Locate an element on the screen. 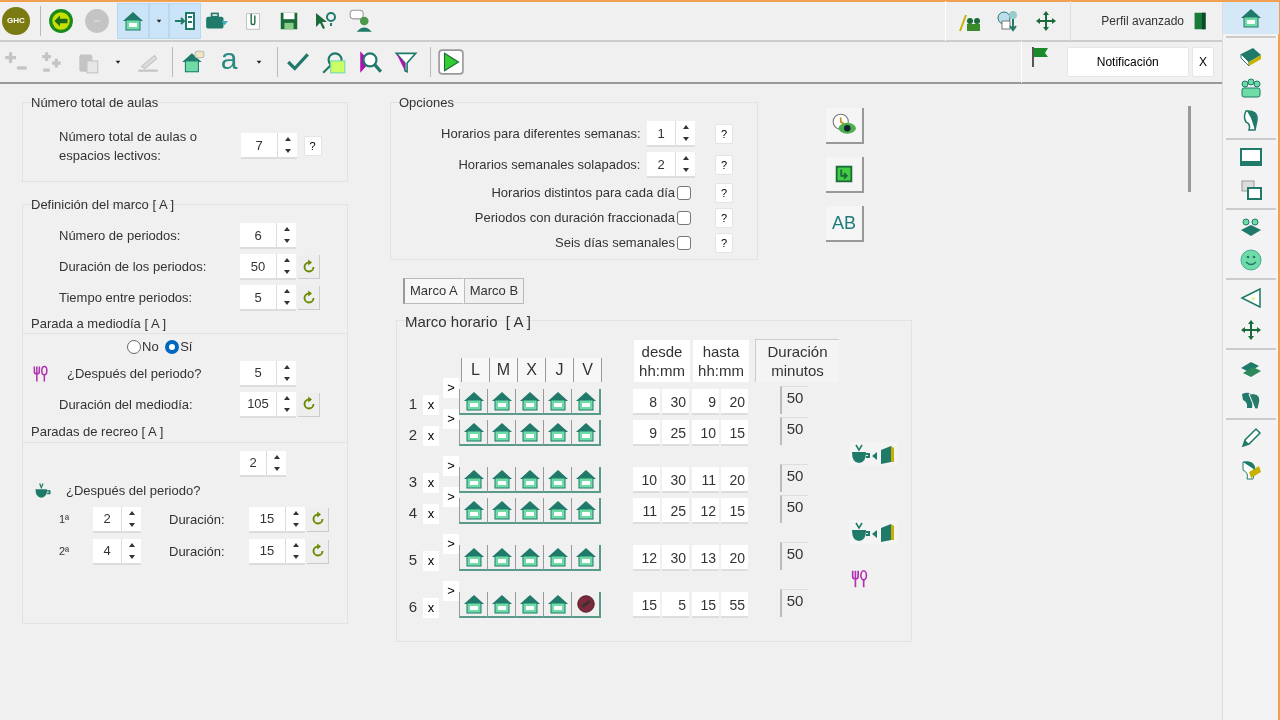 The width and height of the screenshot is (1280, 720). number-field: 7 is located at coordinates (259, 146).